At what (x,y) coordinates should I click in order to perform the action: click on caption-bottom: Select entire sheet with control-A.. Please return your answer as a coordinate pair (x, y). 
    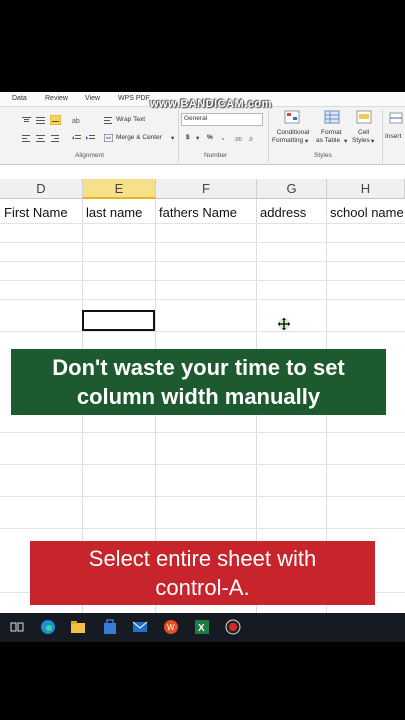
    Looking at the image, I should click on (202, 573).